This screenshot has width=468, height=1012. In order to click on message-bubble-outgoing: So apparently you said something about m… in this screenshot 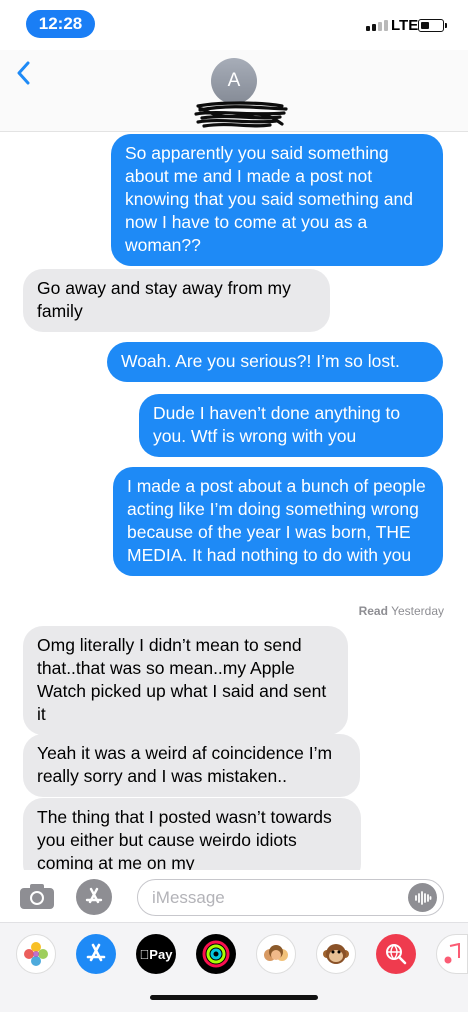, I will do `click(277, 200)`.